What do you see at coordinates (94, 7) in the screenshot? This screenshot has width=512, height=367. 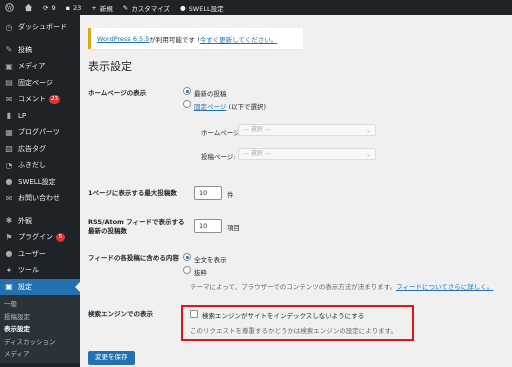 I see `plus-icon: +` at bounding box center [94, 7].